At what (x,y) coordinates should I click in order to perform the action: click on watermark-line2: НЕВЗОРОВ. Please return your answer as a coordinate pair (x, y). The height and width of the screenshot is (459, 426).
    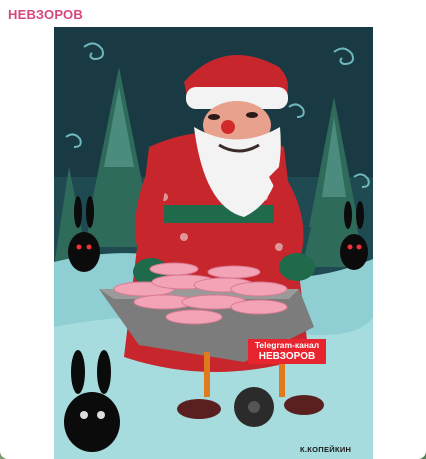
    Looking at the image, I should click on (287, 356).